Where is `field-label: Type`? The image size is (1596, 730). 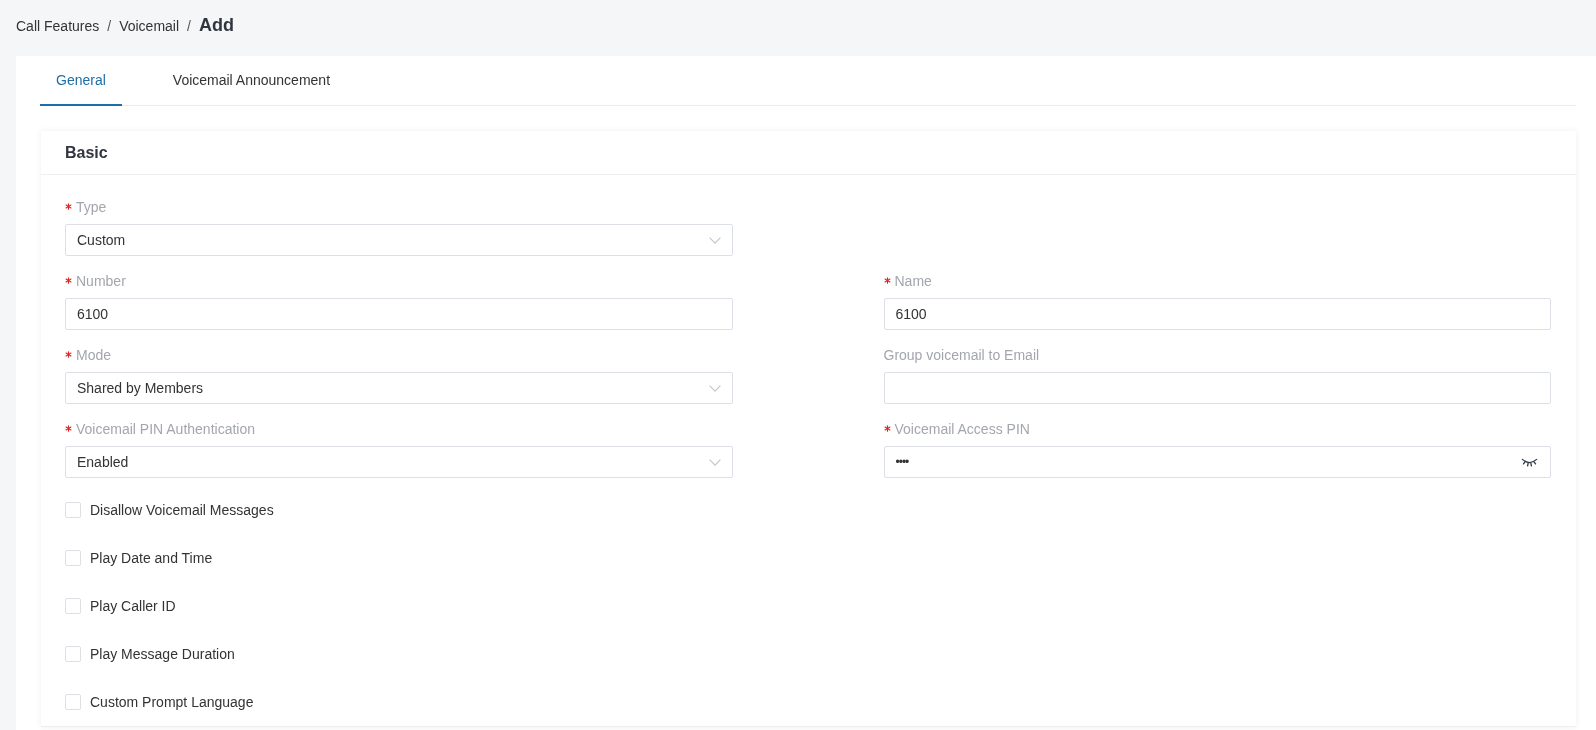
field-label: Type is located at coordinates (91, 207).